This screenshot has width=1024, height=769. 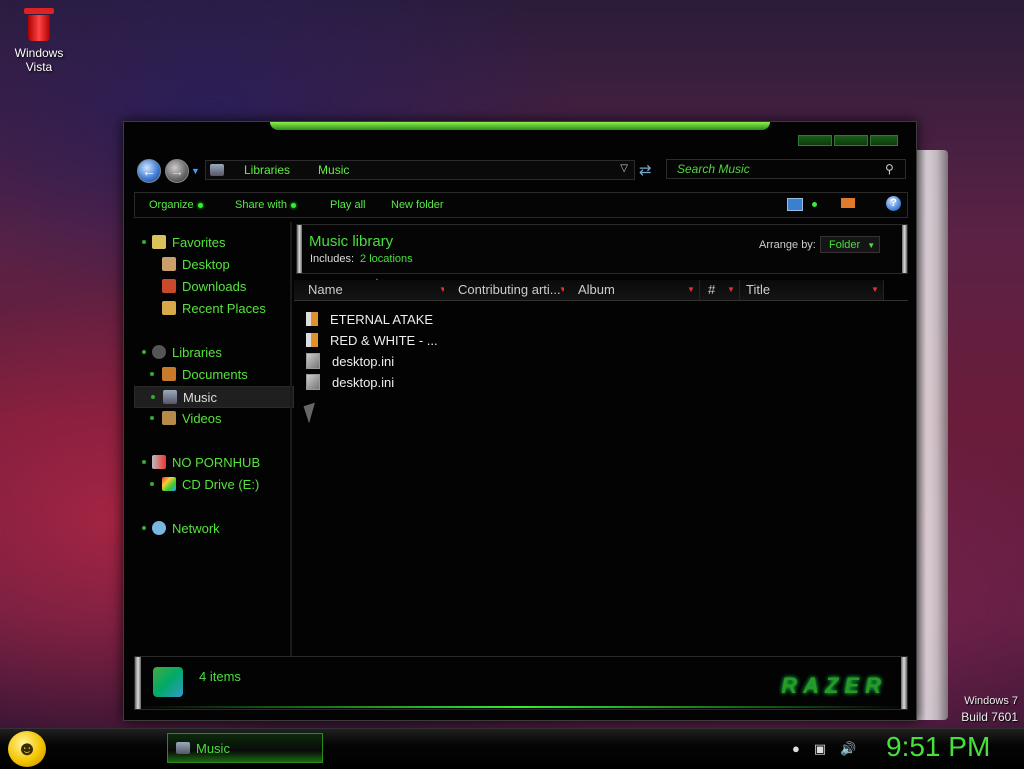 What do you see at coordinates (170, 397) in the screenshot?
I see `music-icon` at bounding box center [170, 397].